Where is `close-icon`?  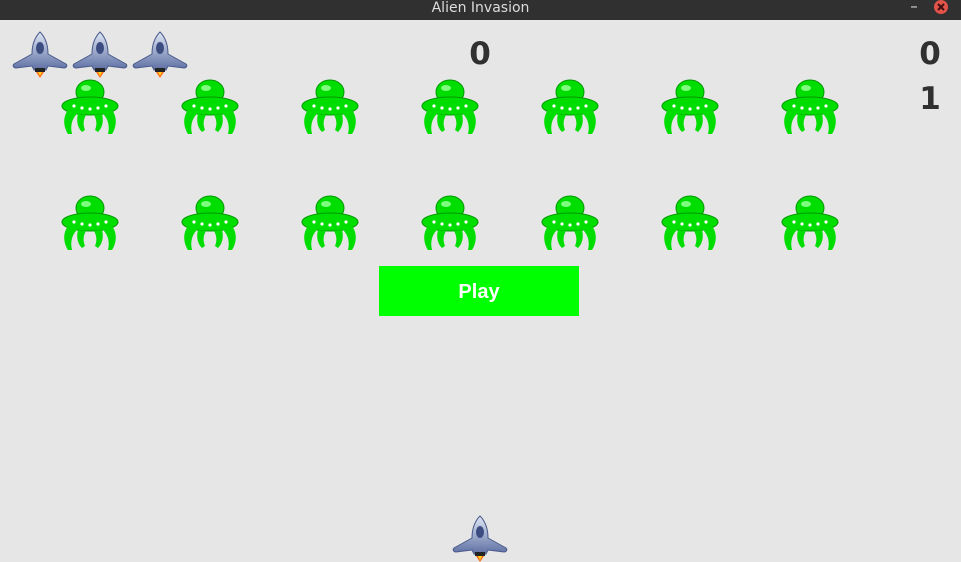
close-icon is located at coordinates (941, 7).